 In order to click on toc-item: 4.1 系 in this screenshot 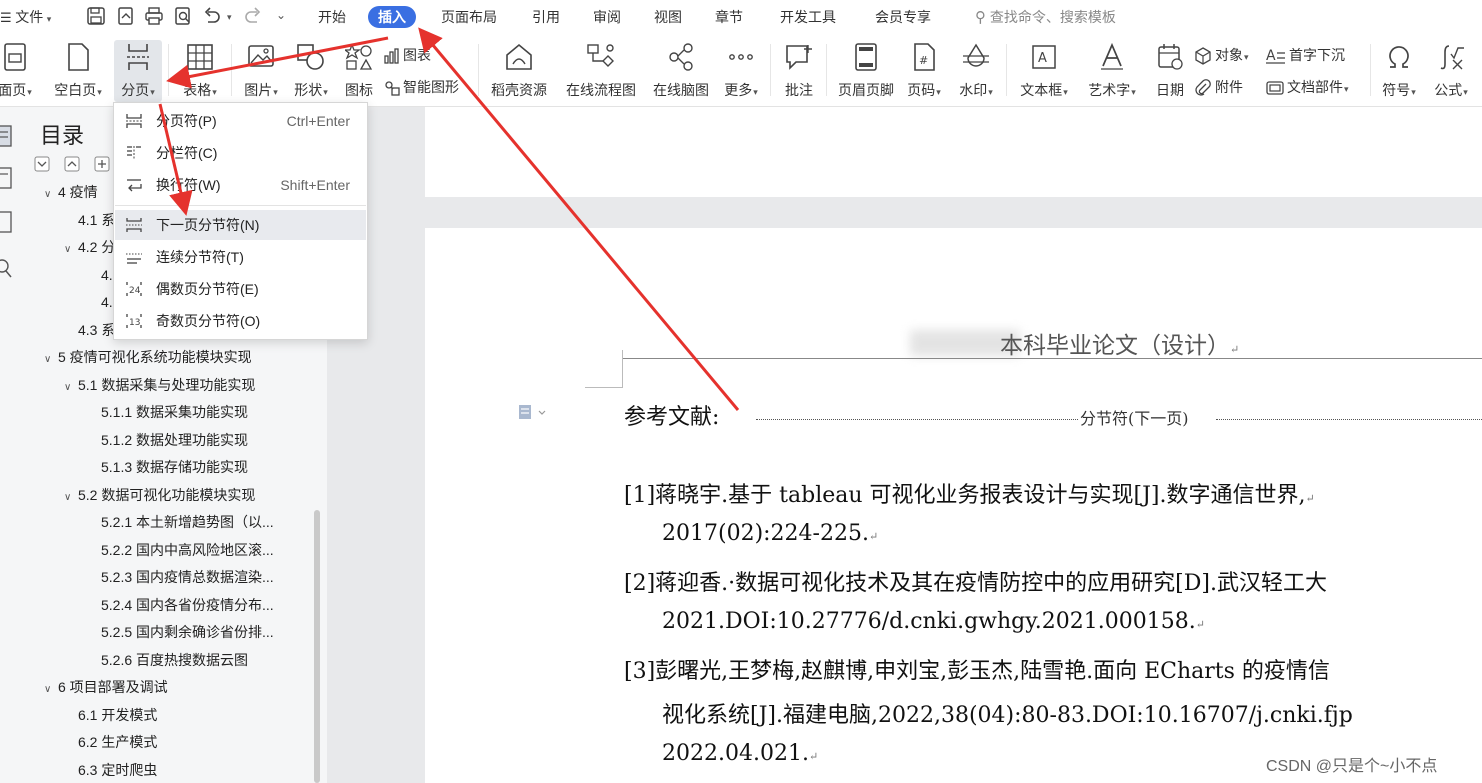, I will do `click(89, 220)`.